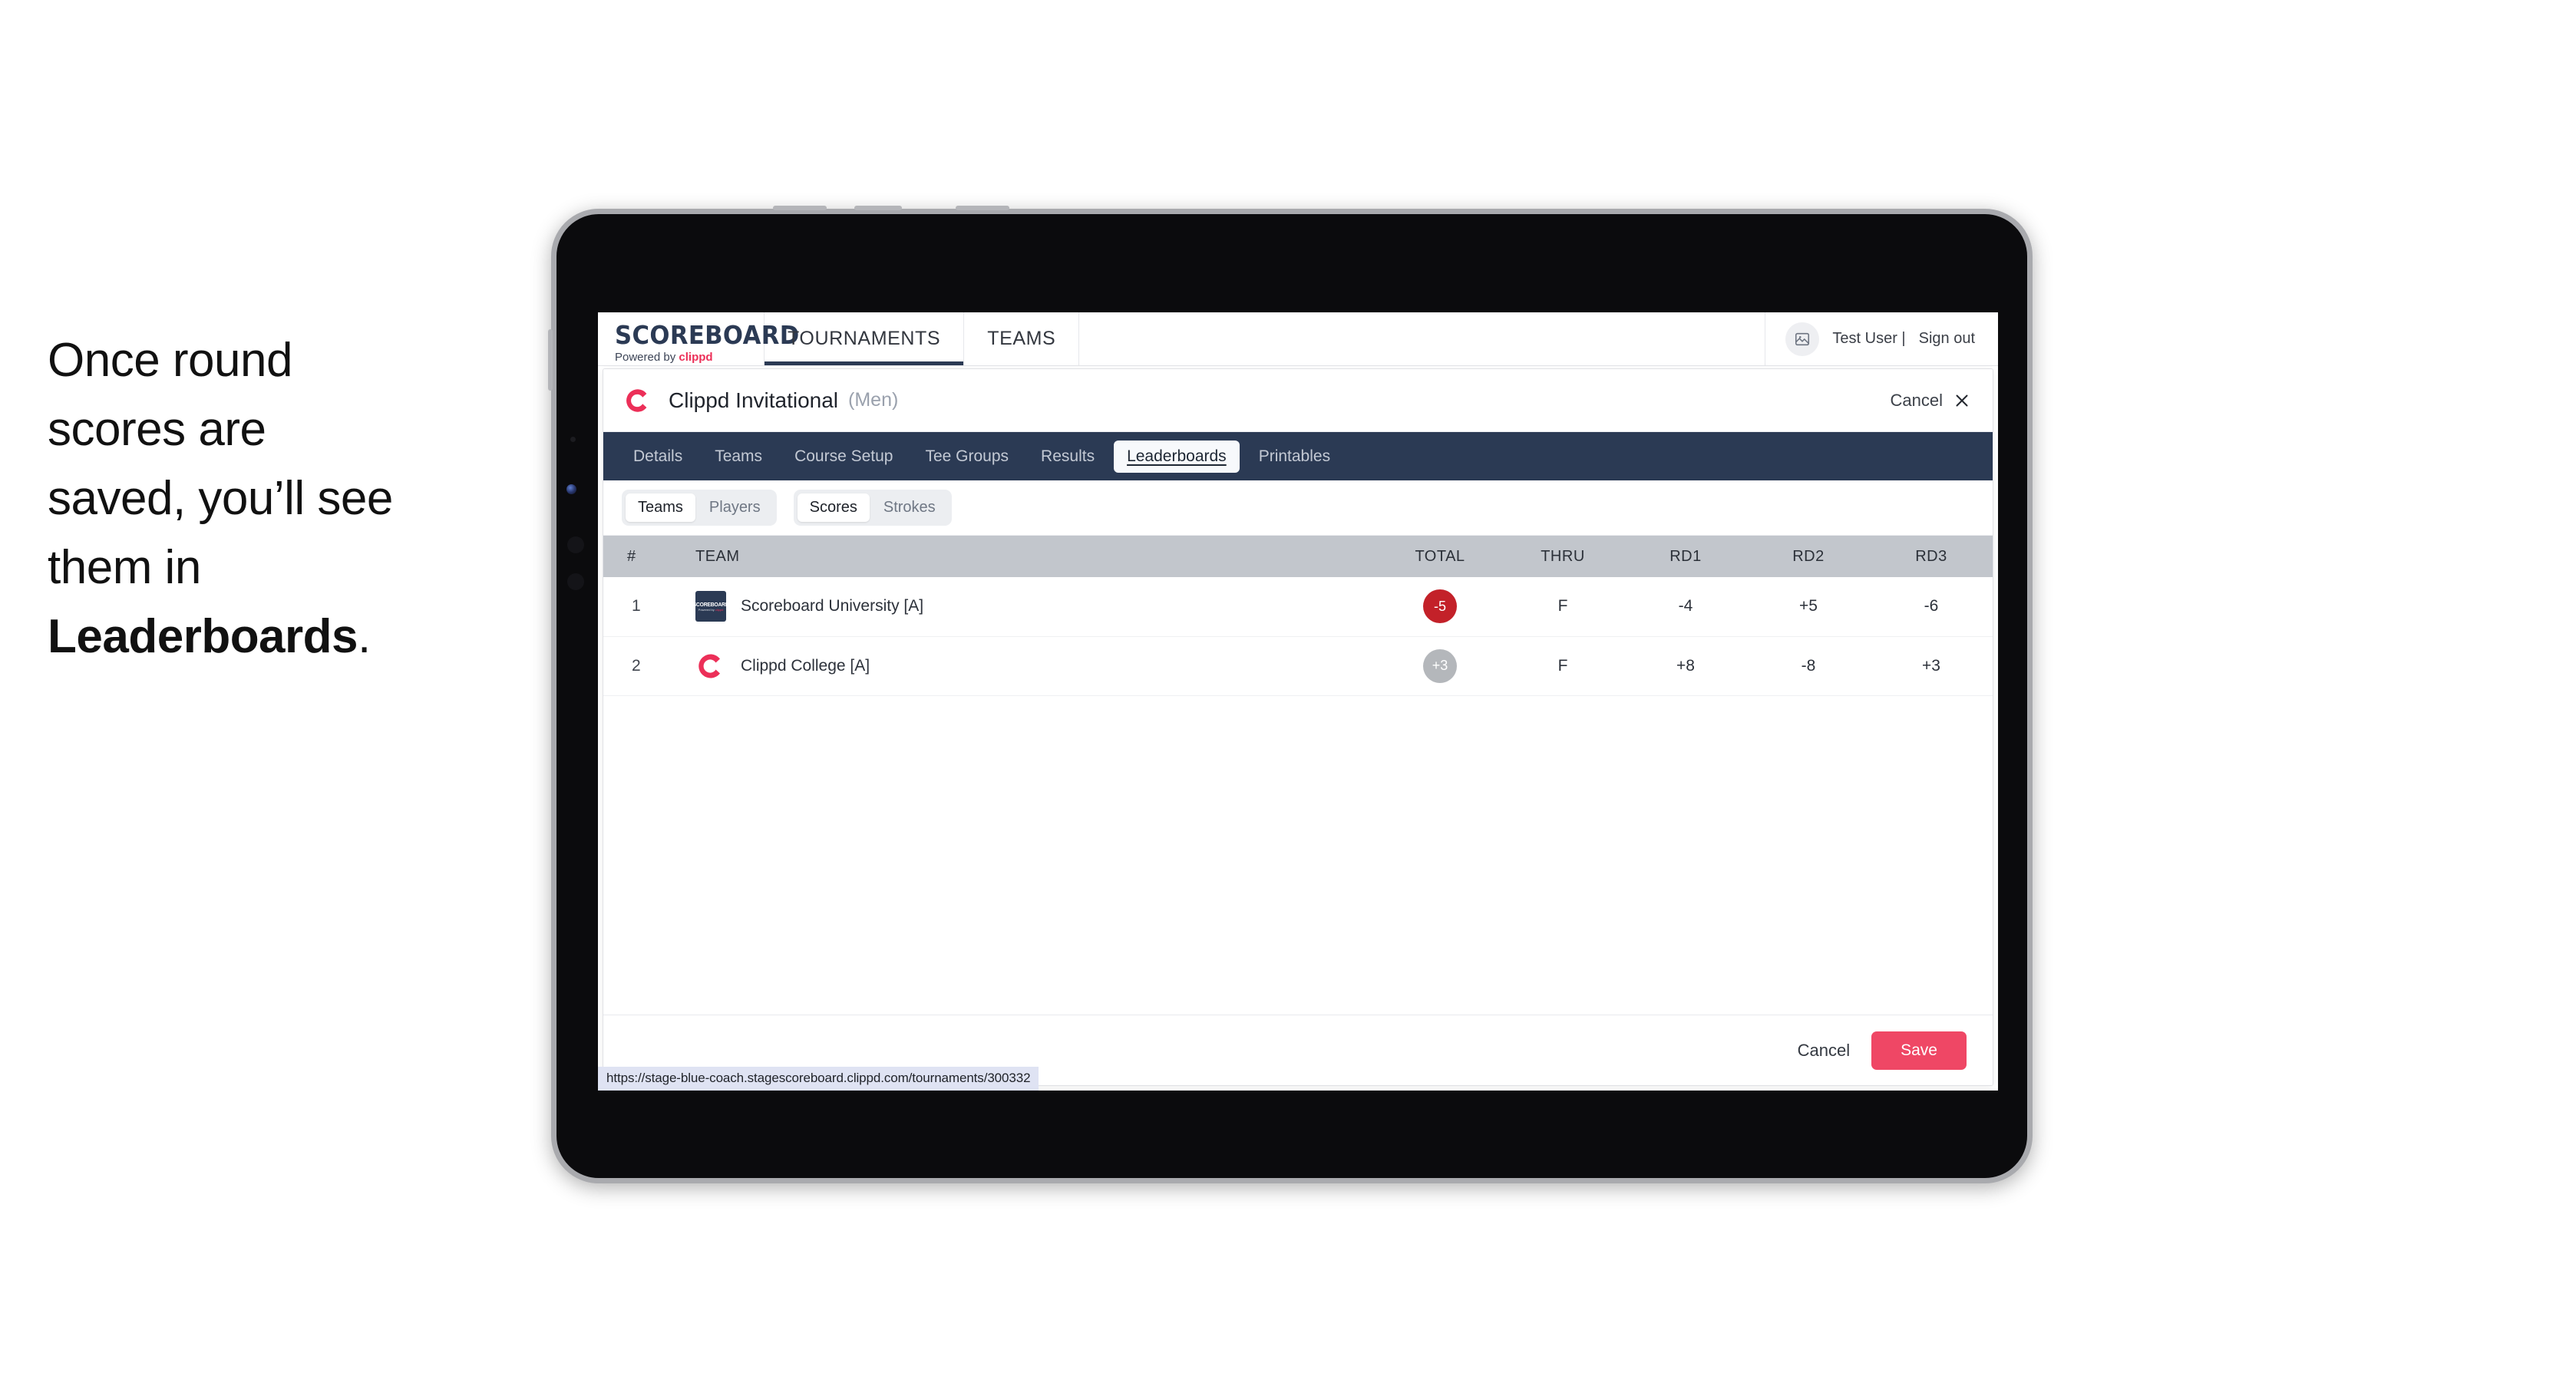  Describe the element at coordinates (1037, 666) in the screenshot. I see `team-cell-content: Clippd College [A]` at that location.